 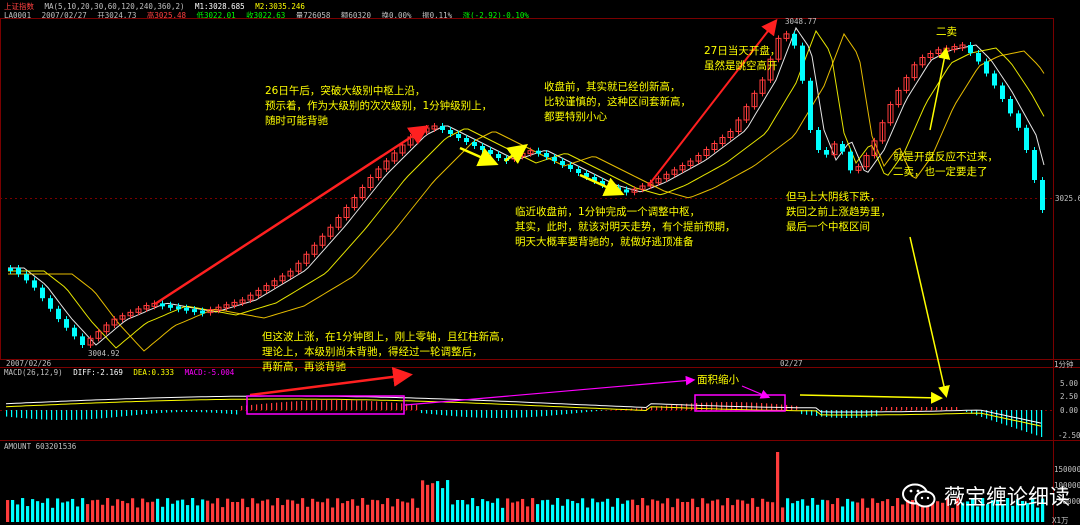 What do you see at coordinates (742, 58) in the screenshot?
I see `annotation-gap-open: 27日当天开盘， 虽然是跳空高开` at bounding box center [742, 58].